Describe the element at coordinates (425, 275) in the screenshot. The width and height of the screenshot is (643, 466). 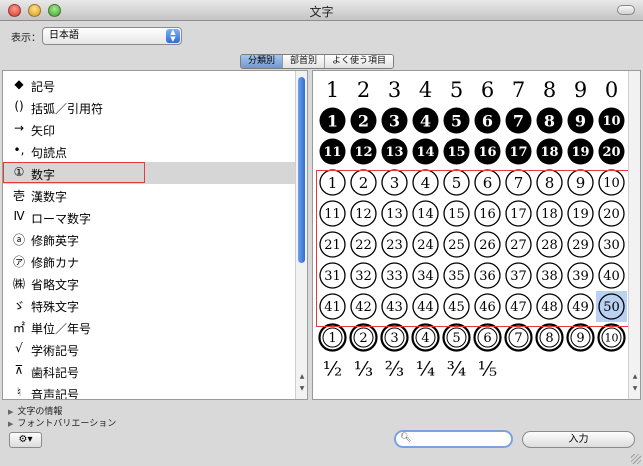
I see `character-cell: 34` at that location.